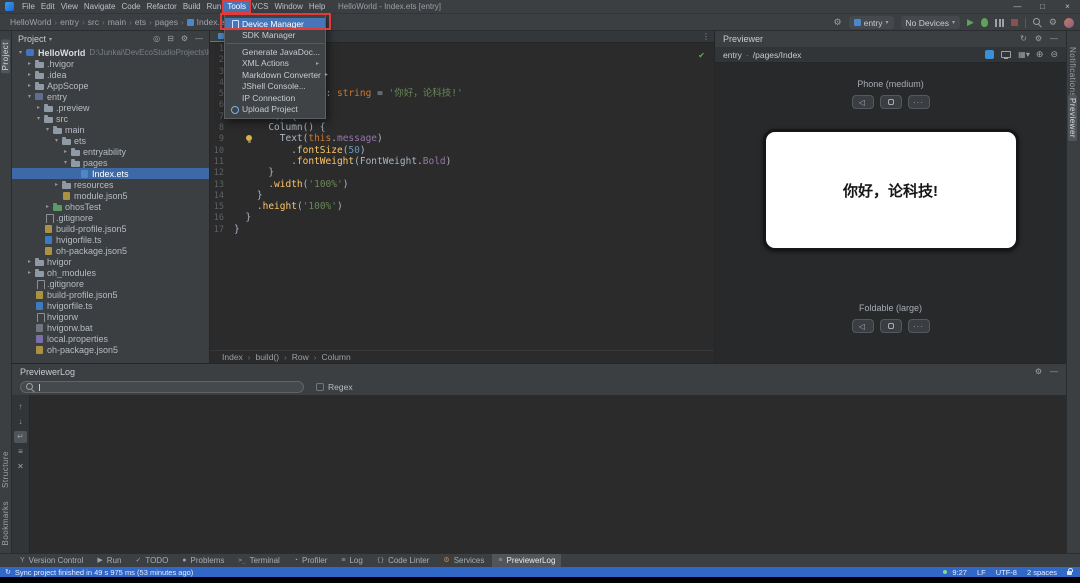 The width and height of the screenshot is (1080, 583). I want to click on tree-item-hvigor: ▸ .hvigor, so click(110, 63).